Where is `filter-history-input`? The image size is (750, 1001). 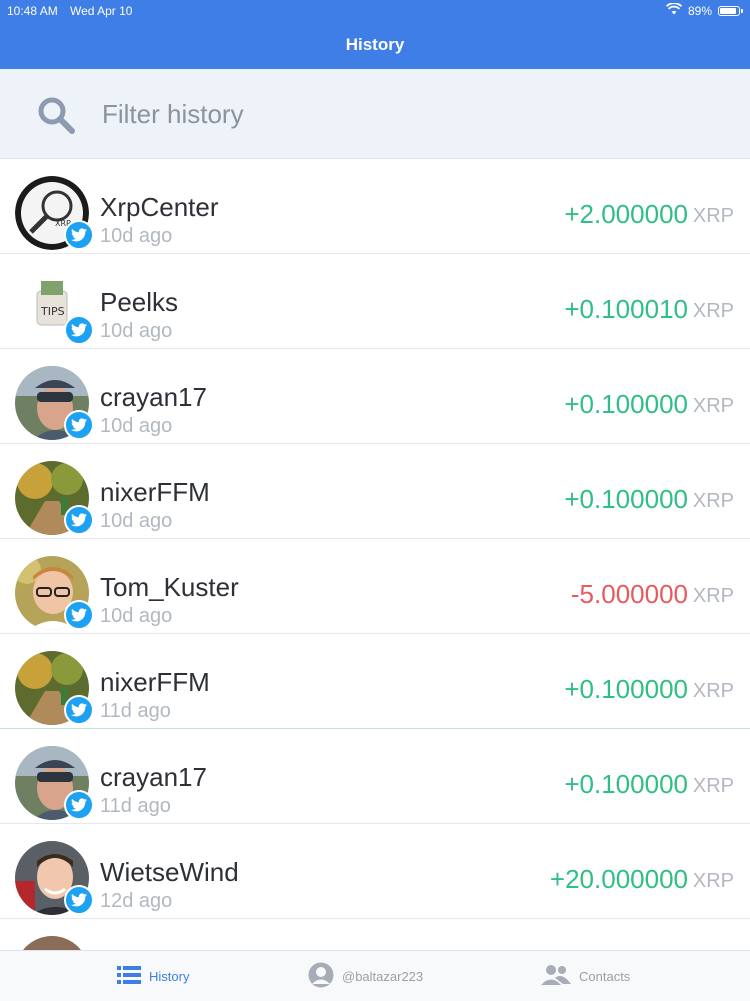 filter-history-input is located at coordinates (402, 114).